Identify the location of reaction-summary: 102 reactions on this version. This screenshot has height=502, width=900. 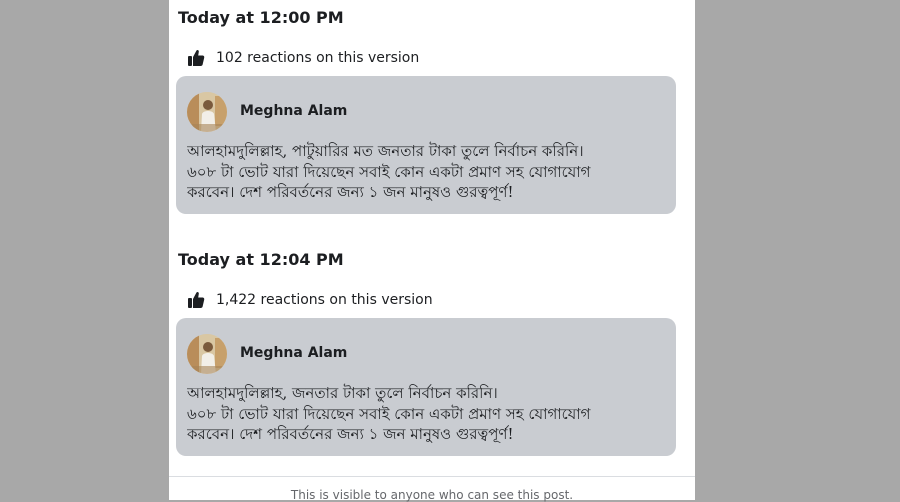
(303, 58).